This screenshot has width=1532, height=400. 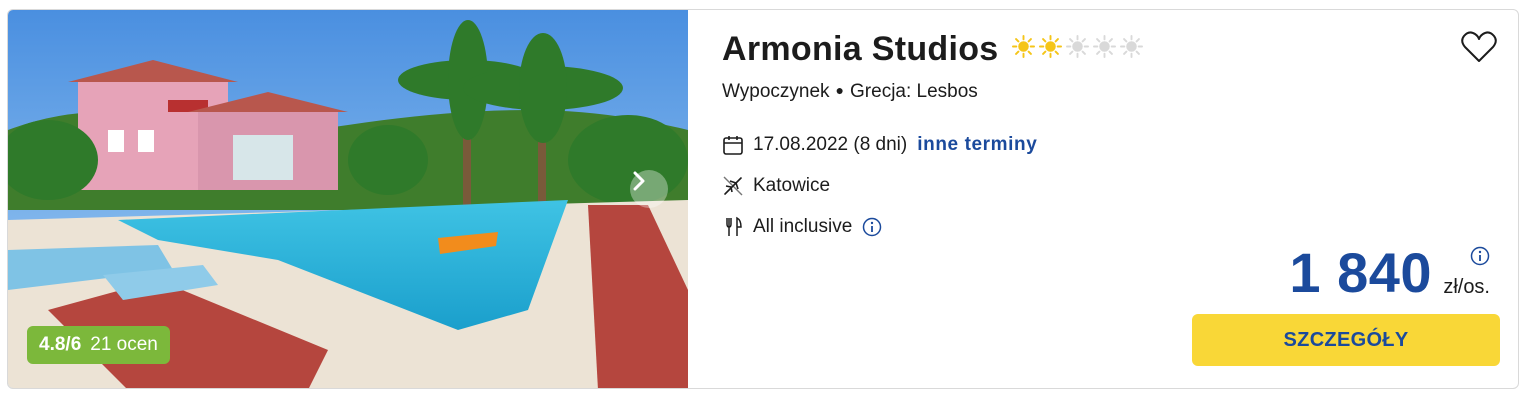 I want to click on photo-next-button, so click(x=649, y=189).